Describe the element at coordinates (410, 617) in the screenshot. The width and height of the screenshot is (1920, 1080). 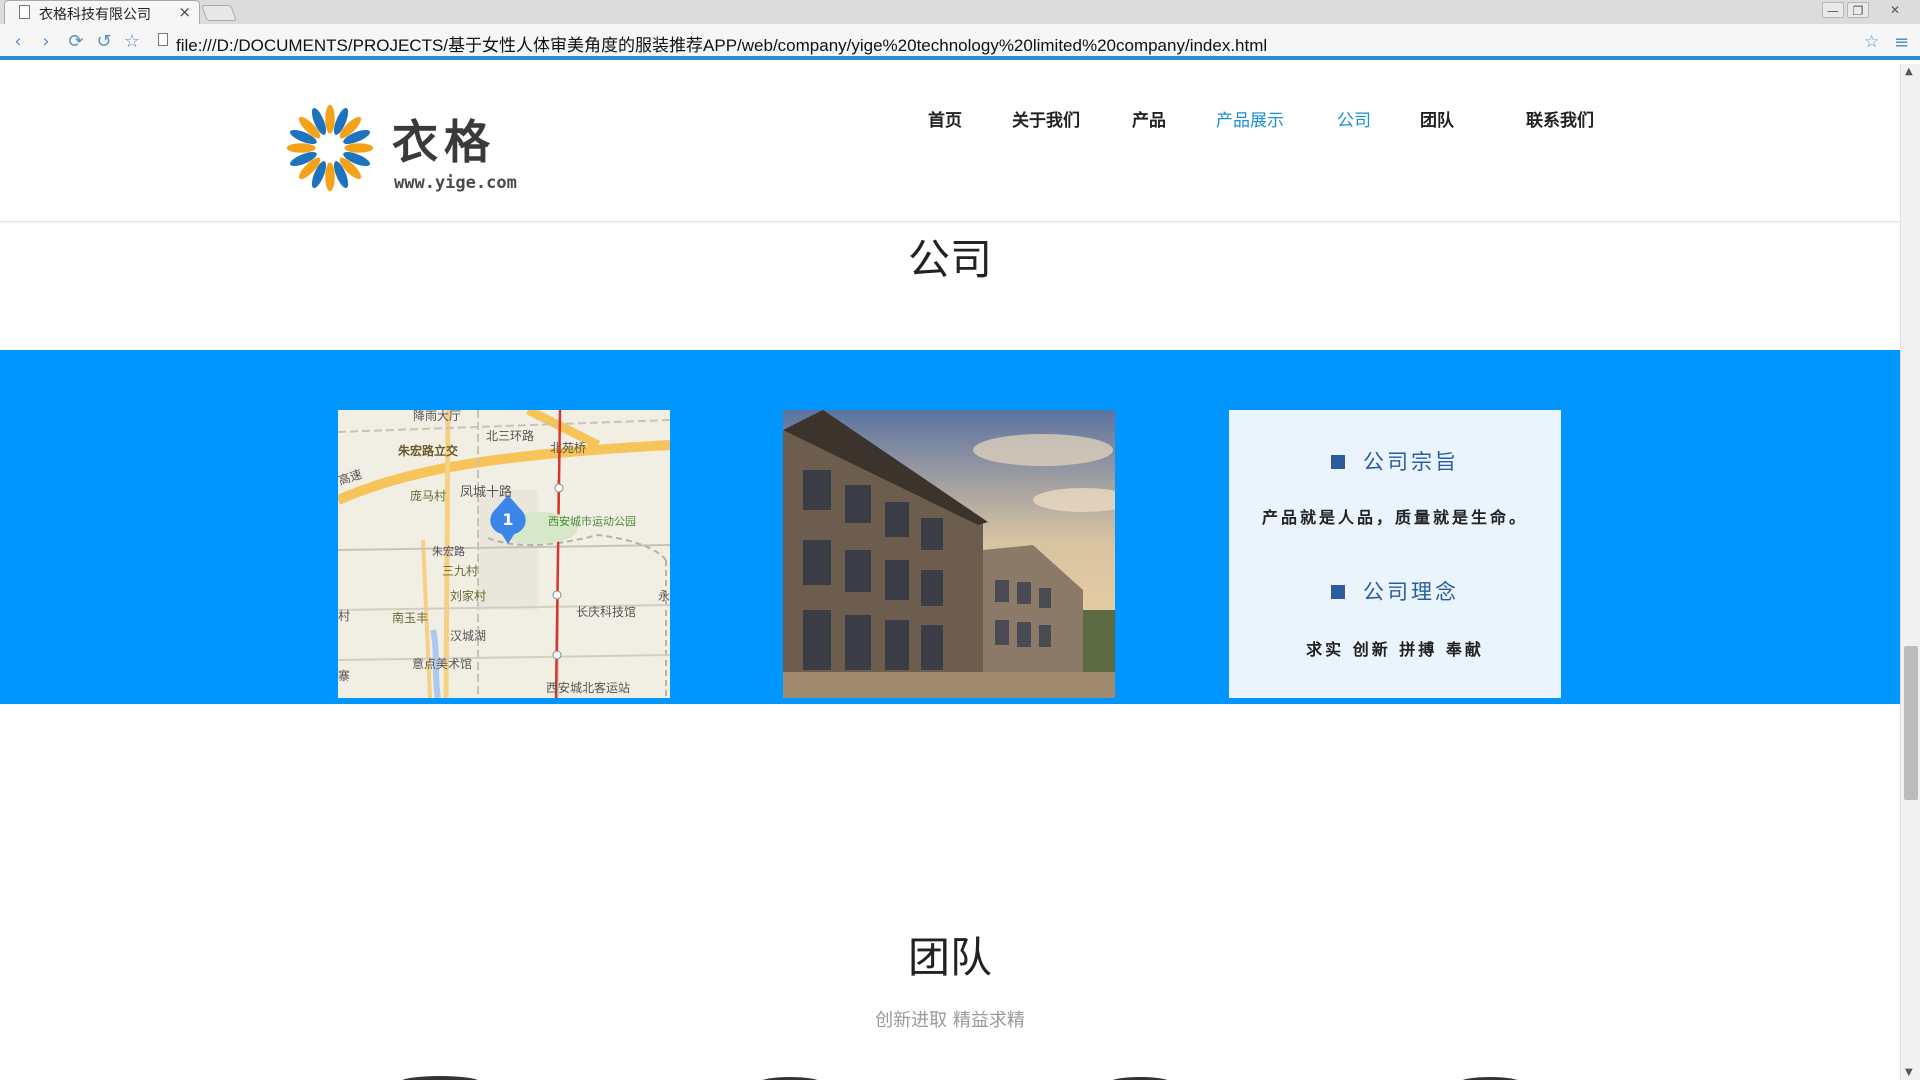
I see `map-label: 南玉丰` at that location.